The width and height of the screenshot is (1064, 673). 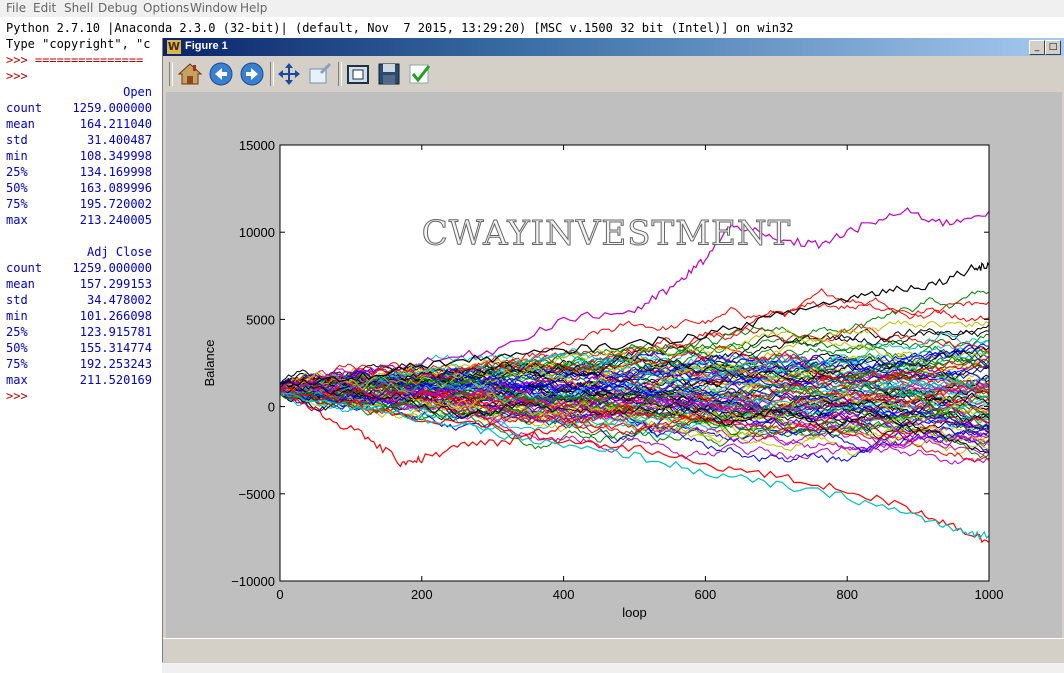 I want to click on stat-row: 75% 192.253243, so click(x=79, y=364).